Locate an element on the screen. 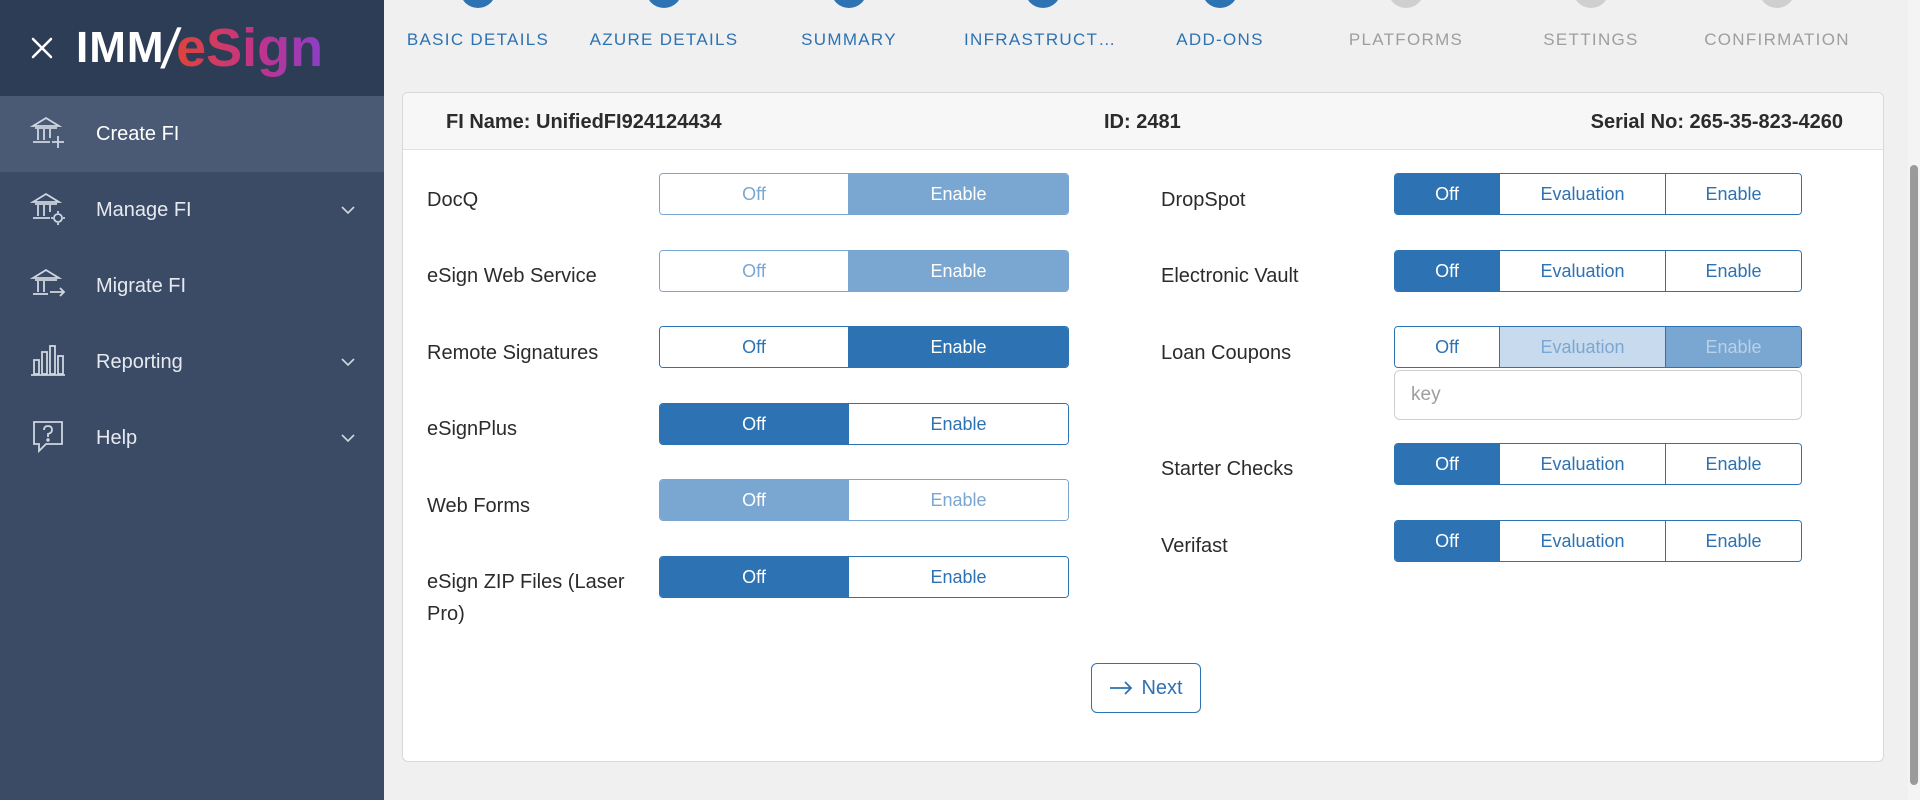 This screenshot has height=800, width=1920. verifast-toggle: Off Evaluation Enable is located at coordinates (1598, 541).